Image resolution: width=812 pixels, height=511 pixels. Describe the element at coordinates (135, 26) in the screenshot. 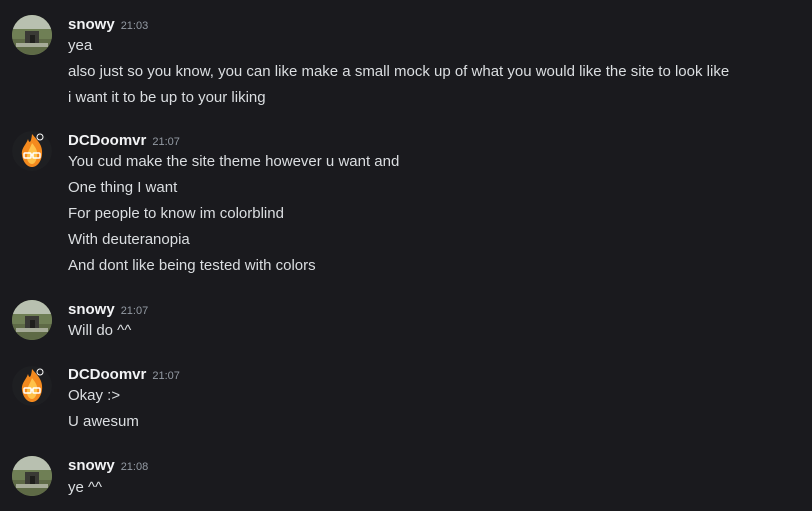

I see `timestamp: 21:03` at that location.